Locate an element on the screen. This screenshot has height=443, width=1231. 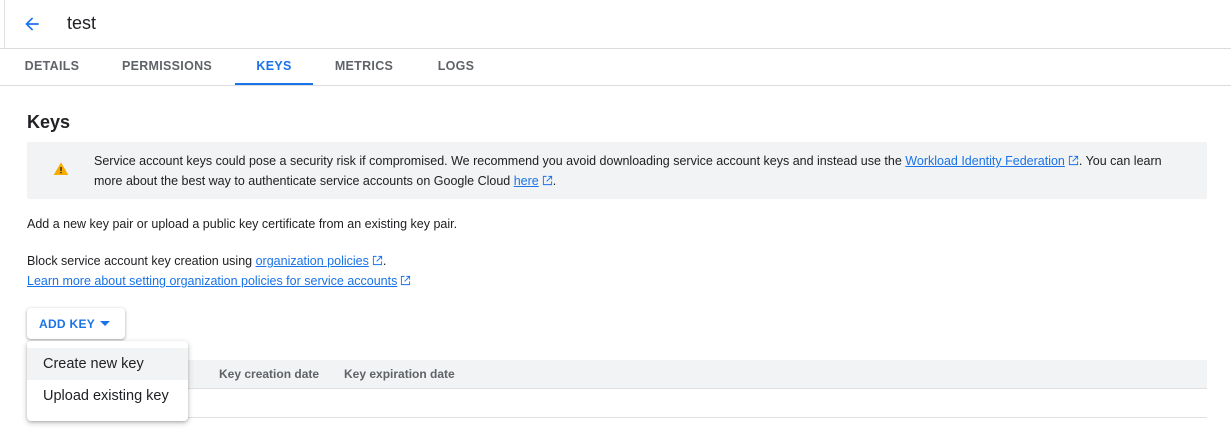
block-policy-text: Block service account key creation using is located at coordinates (141, 261).